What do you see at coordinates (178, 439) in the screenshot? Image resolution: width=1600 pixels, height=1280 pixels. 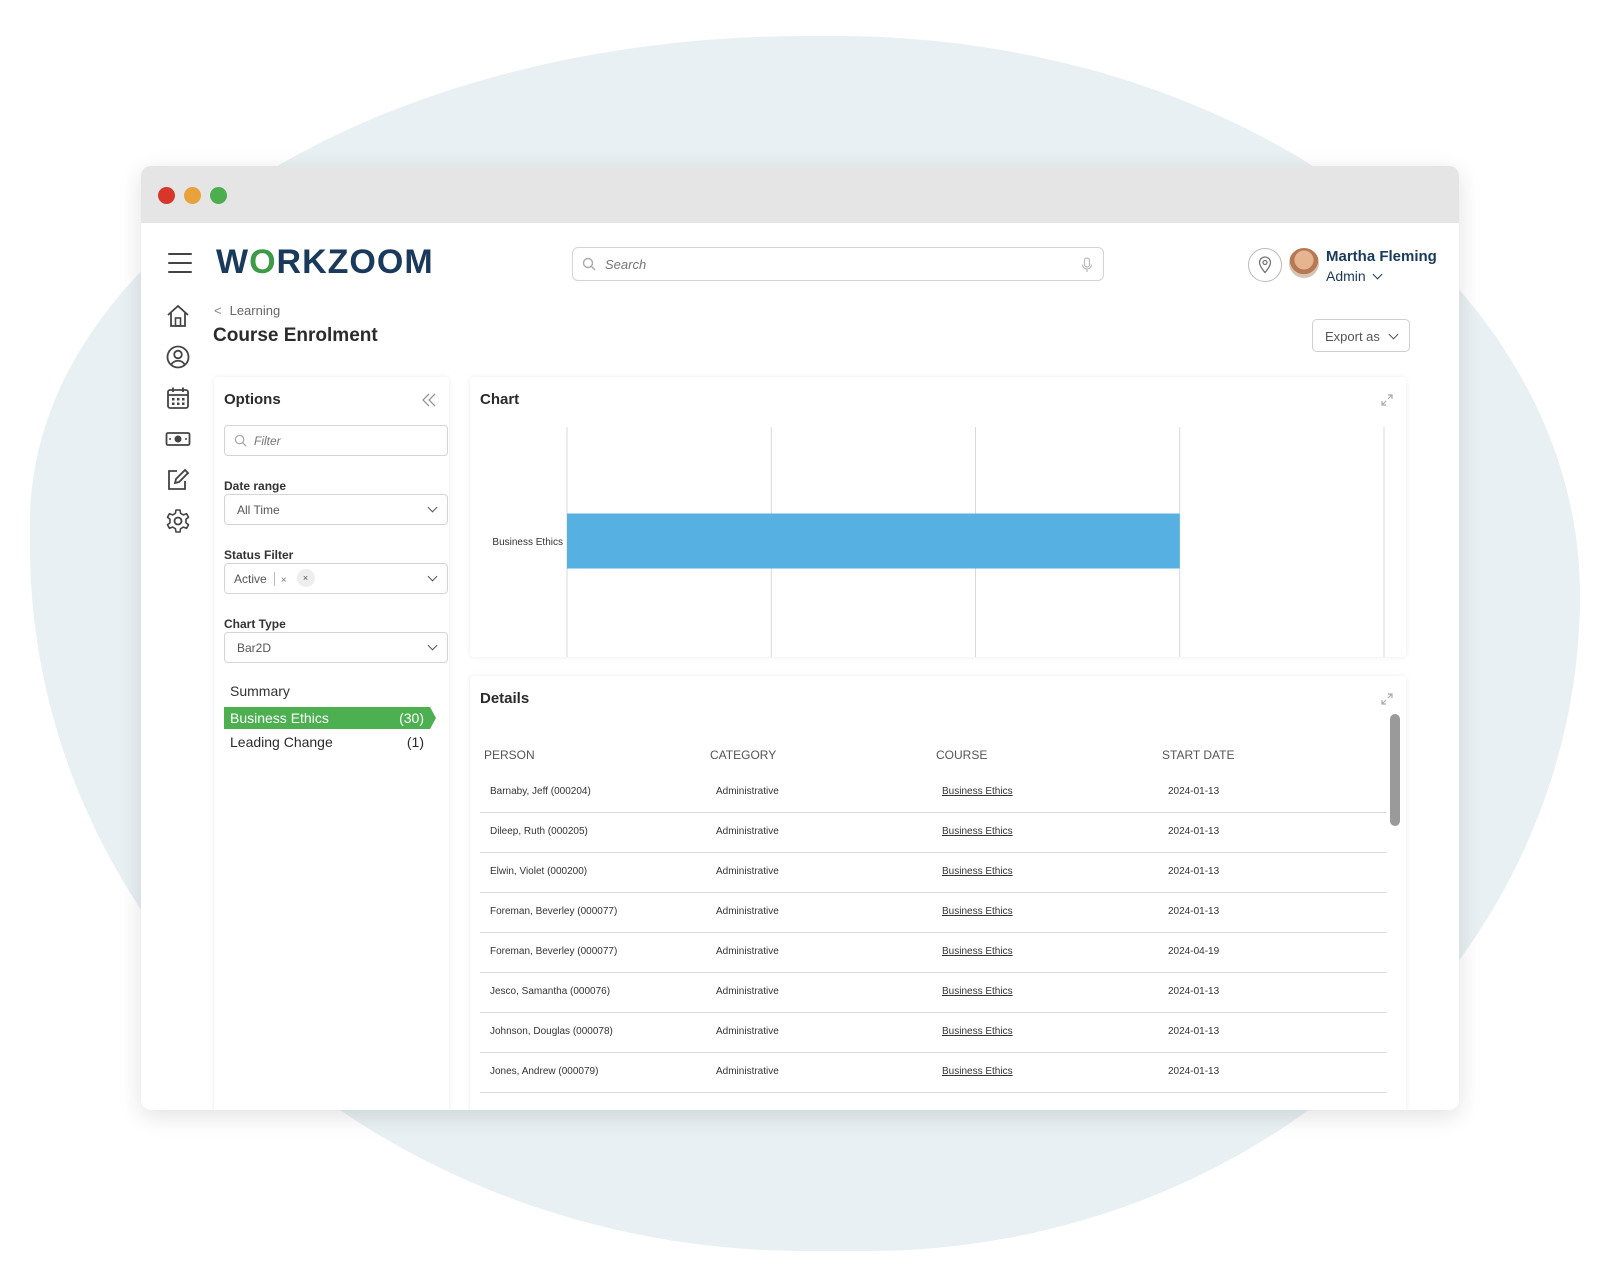 I see `payroll-icon` at bounding box center [178, 439].